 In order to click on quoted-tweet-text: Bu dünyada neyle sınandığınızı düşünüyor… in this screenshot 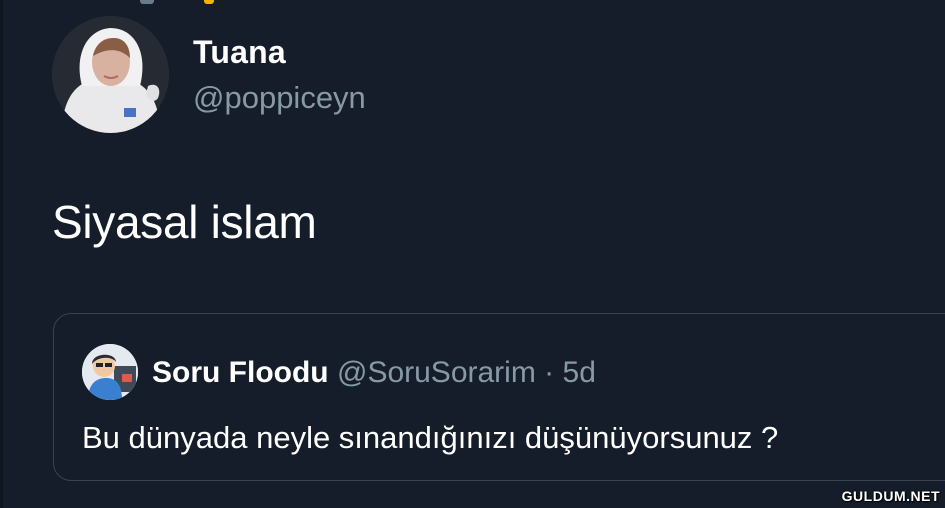, I will do `click(430, 437)`.